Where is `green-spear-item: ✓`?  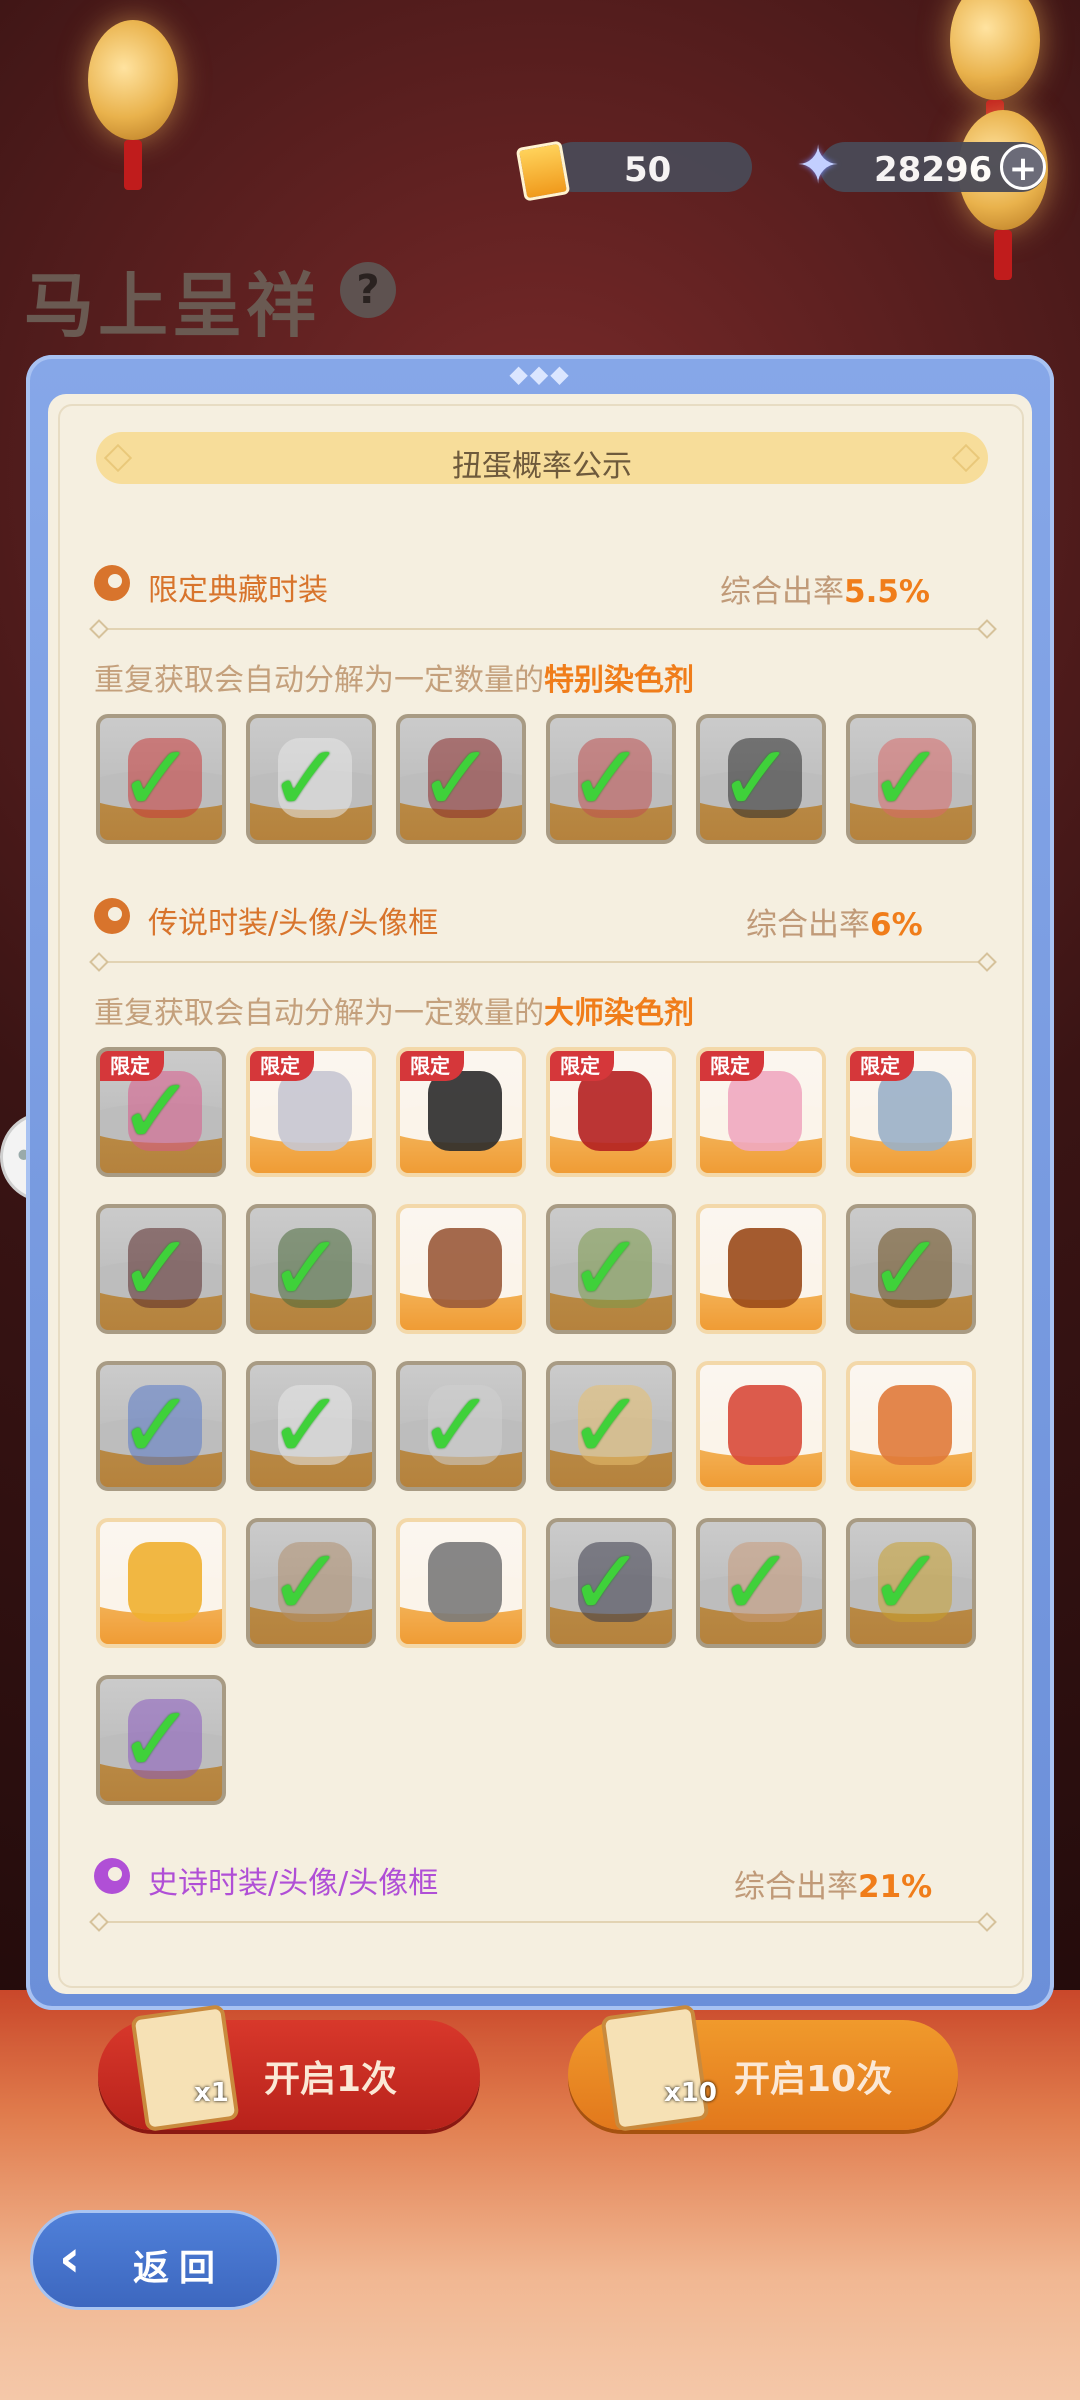
green-spear-item: ✓ is located at coordinates (311, 1269).